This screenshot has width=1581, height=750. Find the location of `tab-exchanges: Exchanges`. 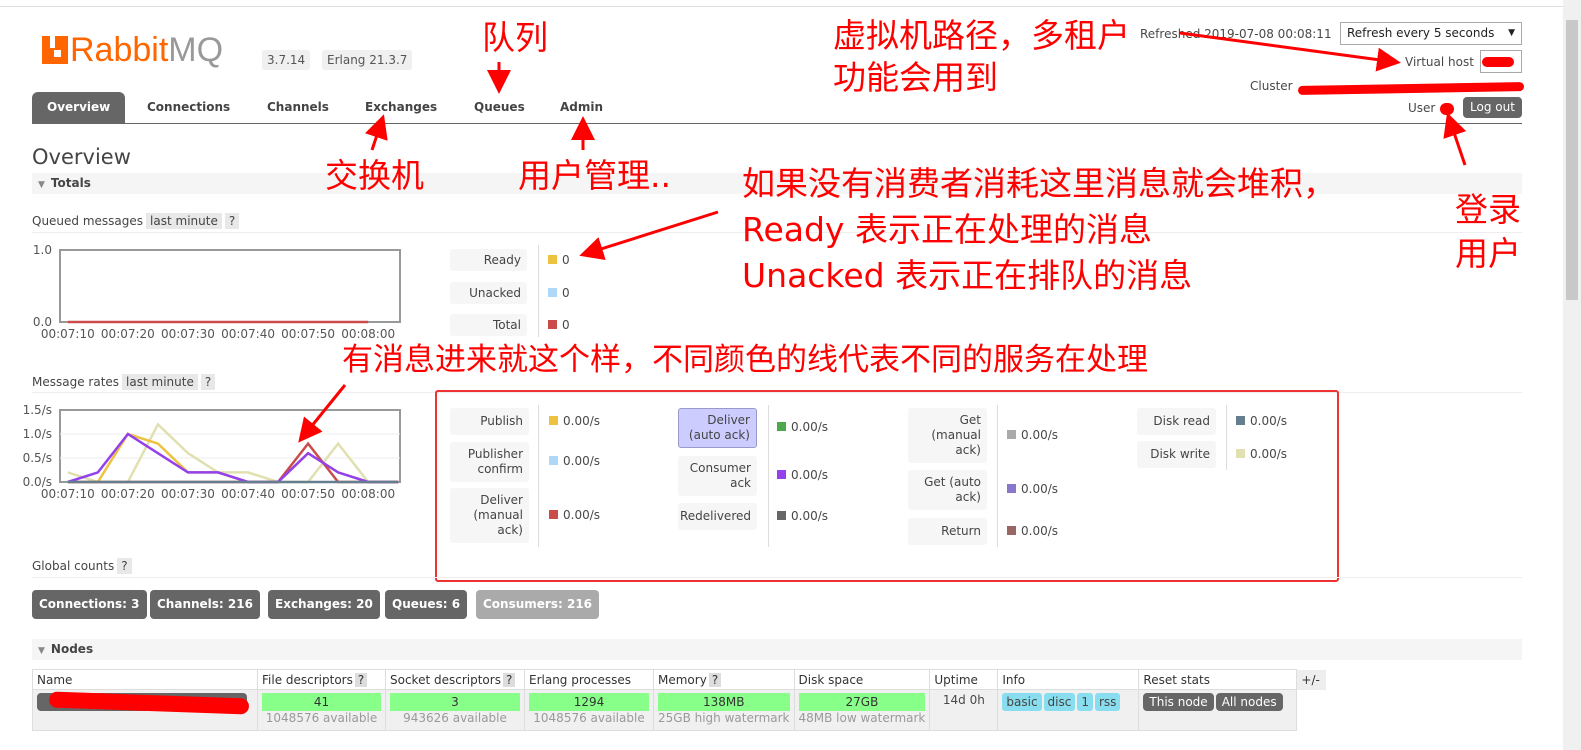

tab-exchanges: Exchanges is located at coordinates (401, 107).